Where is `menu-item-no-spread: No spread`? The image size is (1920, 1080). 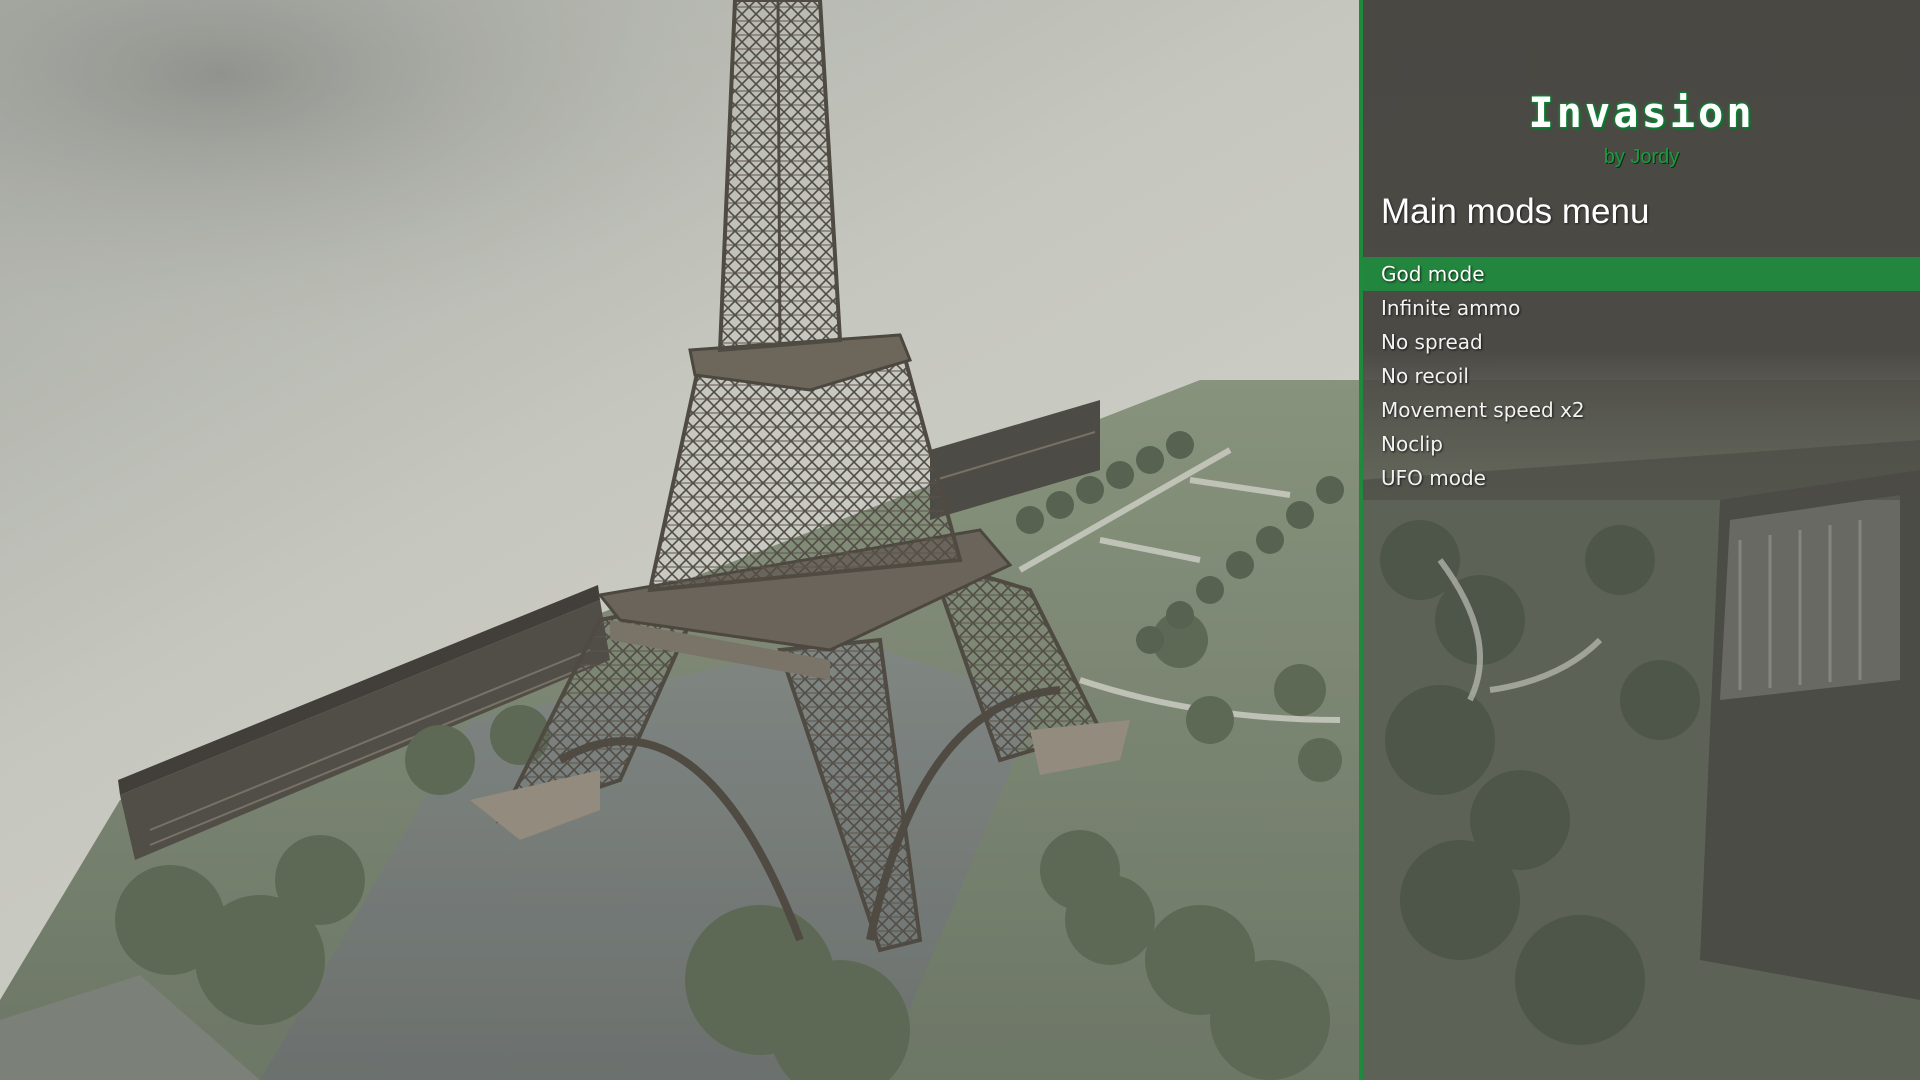
menu-item-no-spread: No spread is located at coordinates (1641, 342).